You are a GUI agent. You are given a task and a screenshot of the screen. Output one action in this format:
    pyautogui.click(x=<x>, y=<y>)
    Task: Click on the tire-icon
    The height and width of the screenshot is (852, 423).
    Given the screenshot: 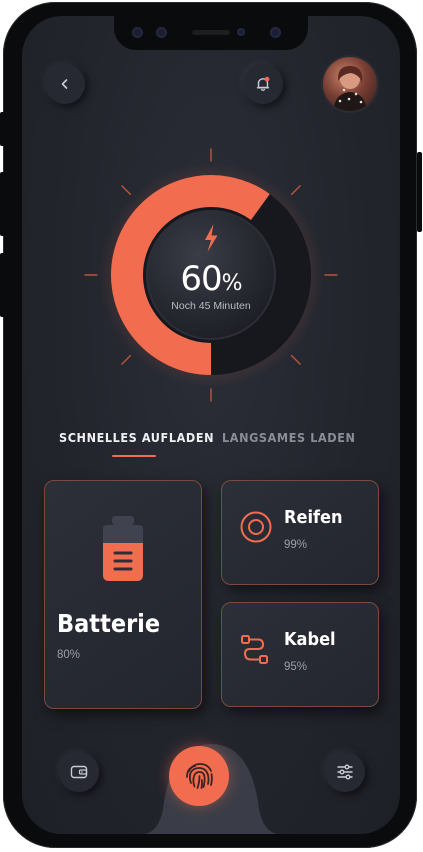 What is the action you would take?
    pyautogui.click(x=256, y=527)
    